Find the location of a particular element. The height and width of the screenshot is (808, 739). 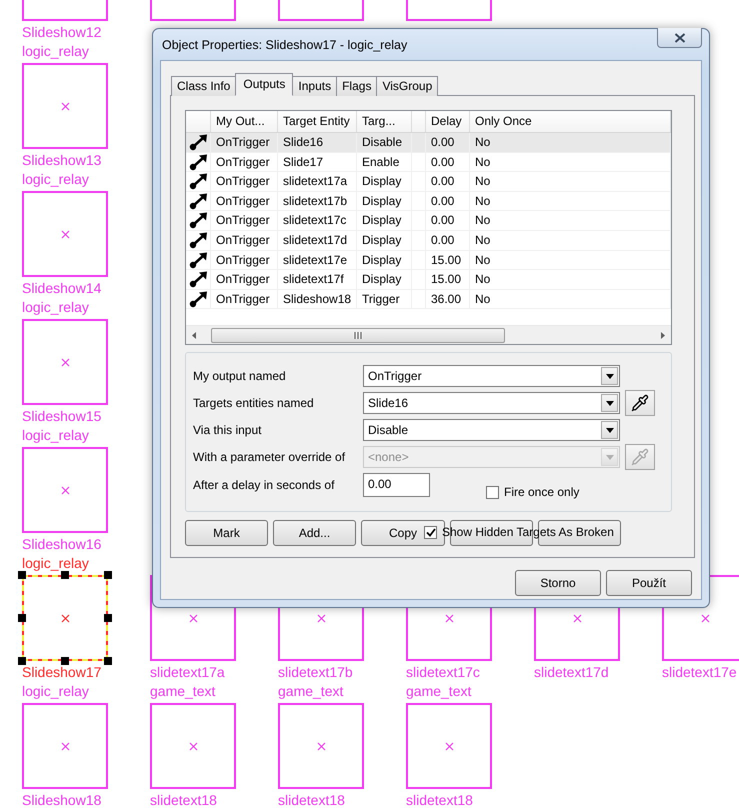

checkbox-label: Show Hidden Targets As Broken is located at coordinates (528, 532).